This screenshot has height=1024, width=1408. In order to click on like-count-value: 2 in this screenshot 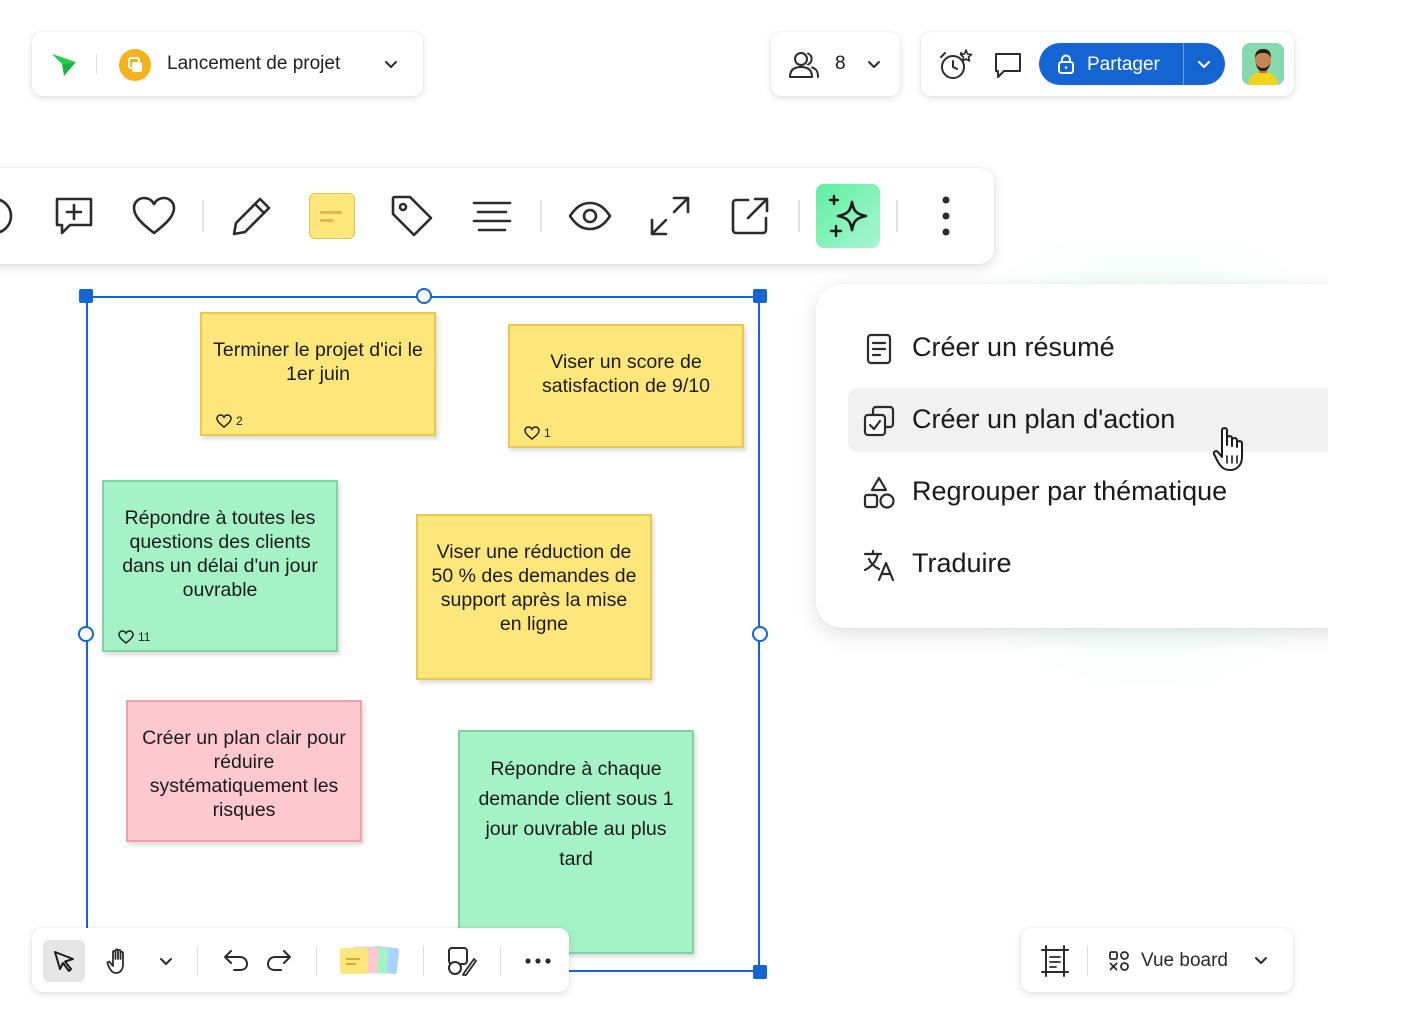, I will do `click(239, 421)`.